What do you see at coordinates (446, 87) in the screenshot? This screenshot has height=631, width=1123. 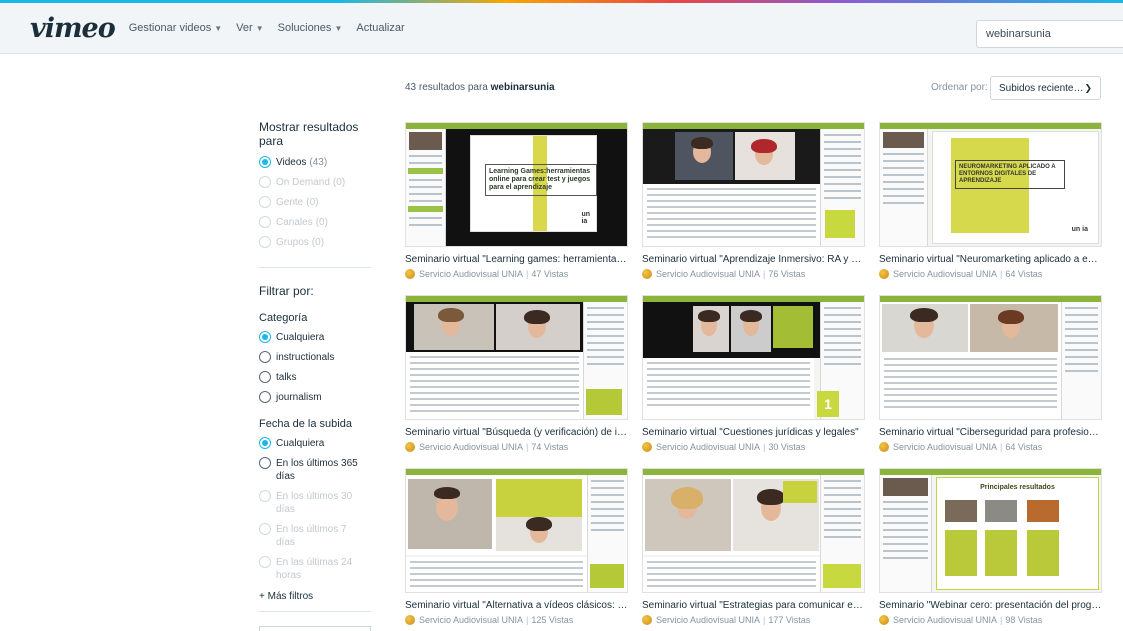 I see `results-count-text: 43 resultados para` at bounding box center [446, 87].